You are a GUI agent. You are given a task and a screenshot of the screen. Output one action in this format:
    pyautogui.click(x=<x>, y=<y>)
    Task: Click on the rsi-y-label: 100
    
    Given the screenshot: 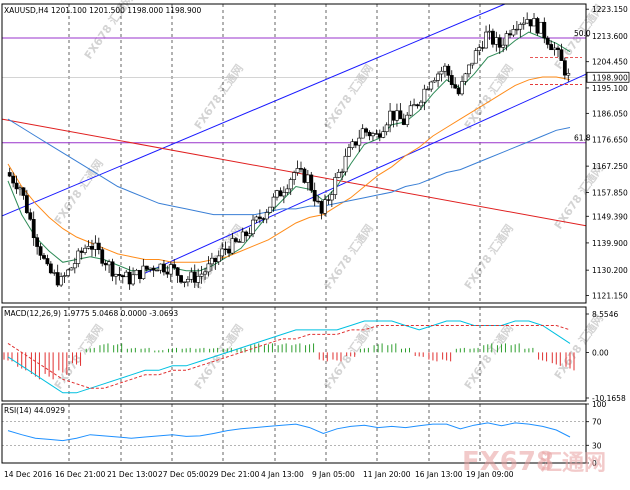 What is the action you would take?
    pyautogui.click(x=599, y=404)
    